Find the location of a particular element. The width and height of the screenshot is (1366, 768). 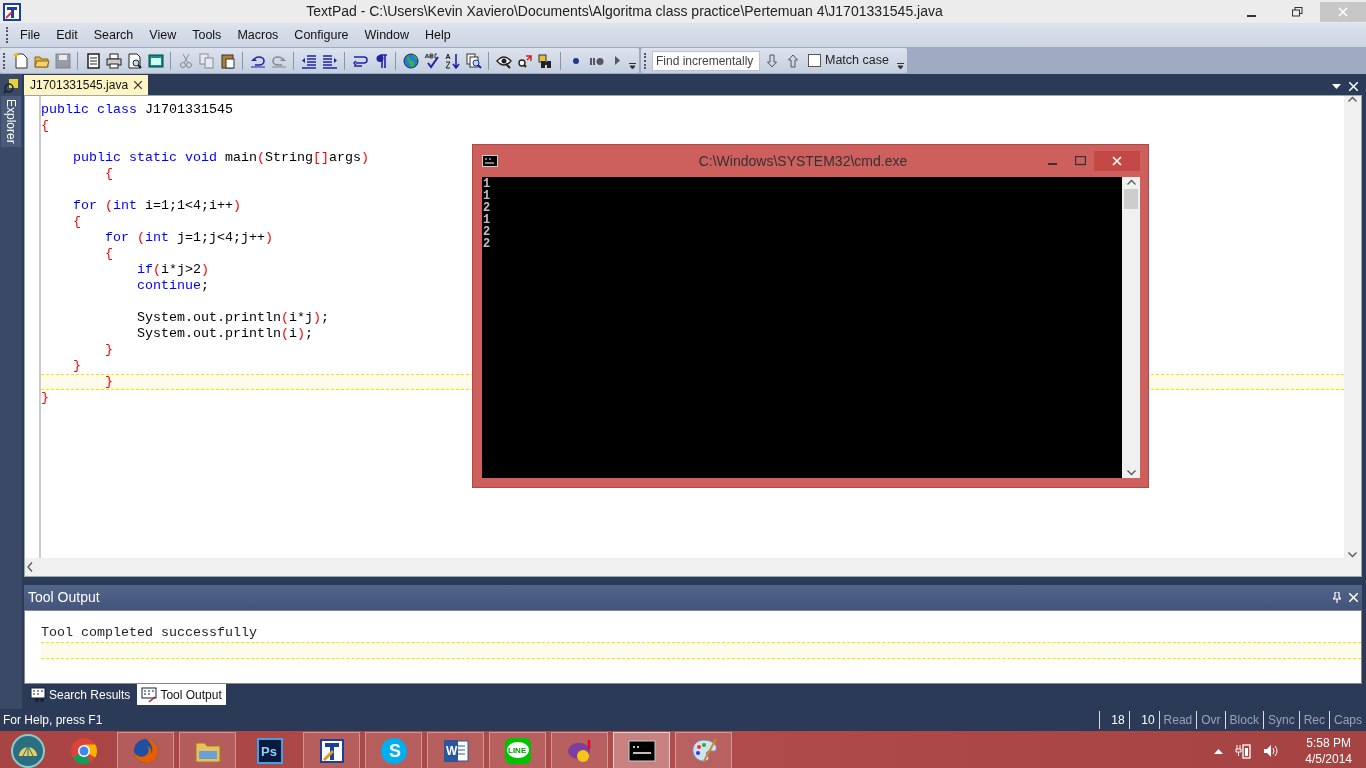

document-icon is located at coordinates (92, 60).